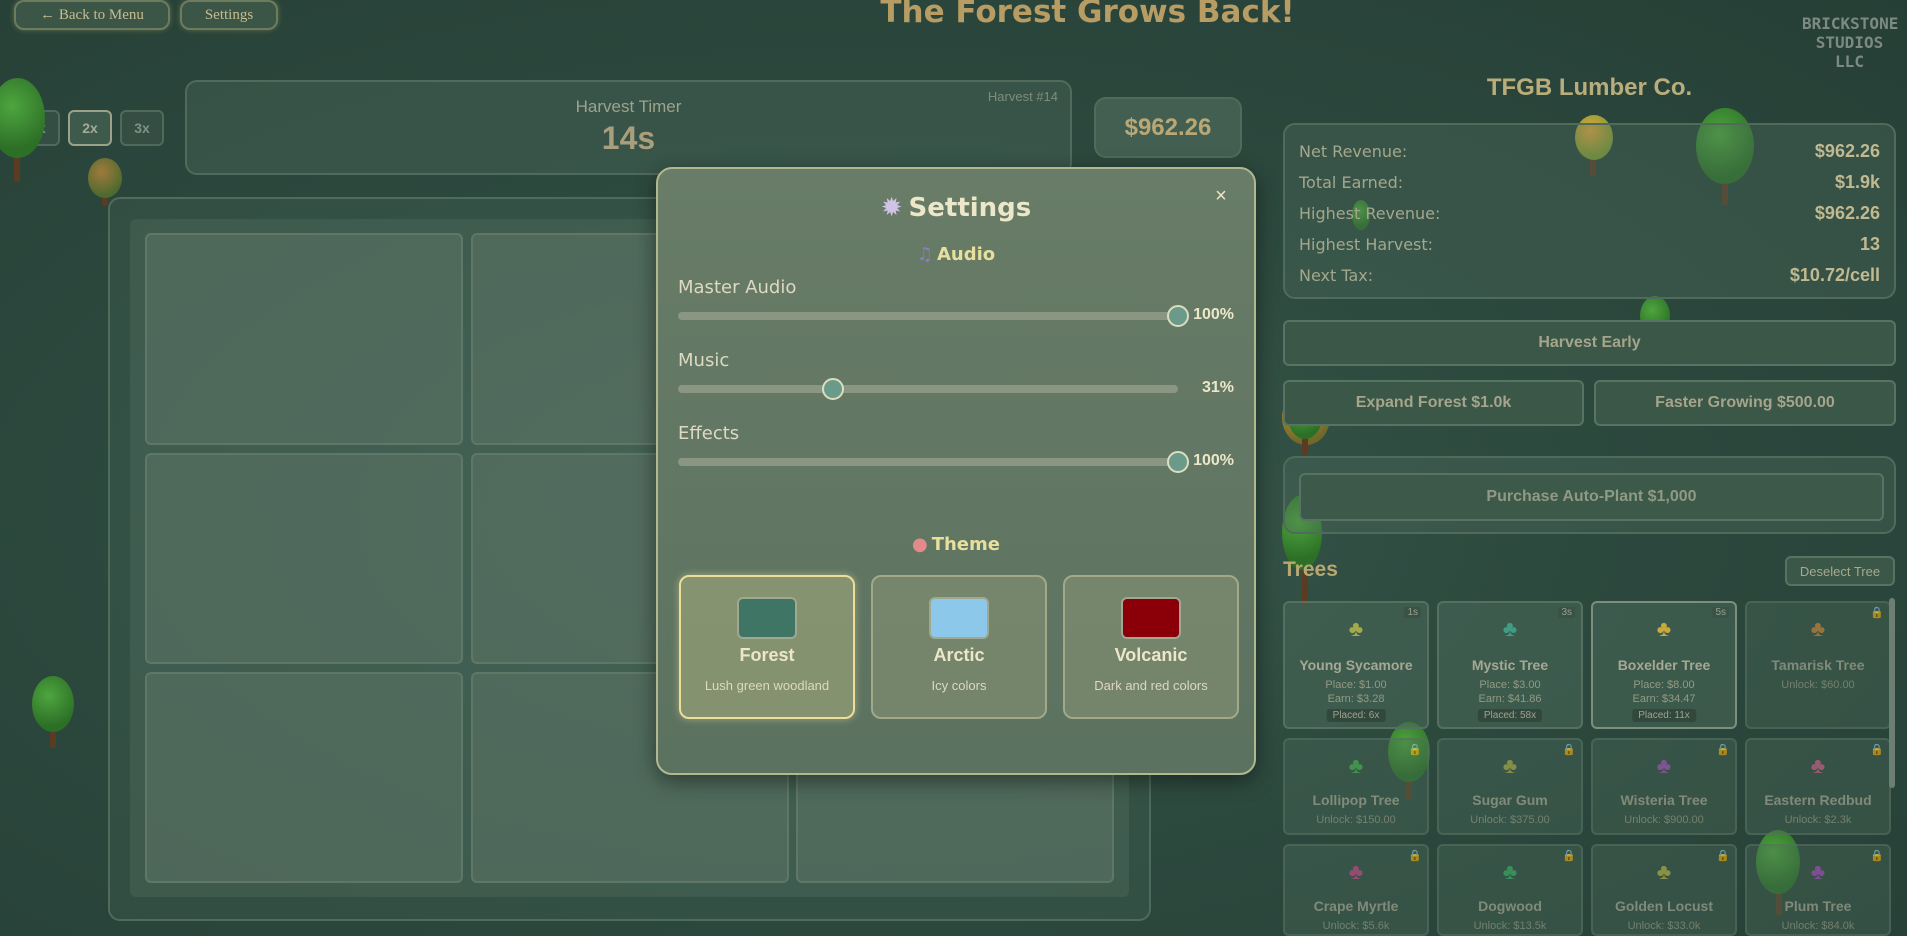 The width and height of the screenshot is (1907, 936). I want to click on theme-title-text: Theme, so click(965, 544).